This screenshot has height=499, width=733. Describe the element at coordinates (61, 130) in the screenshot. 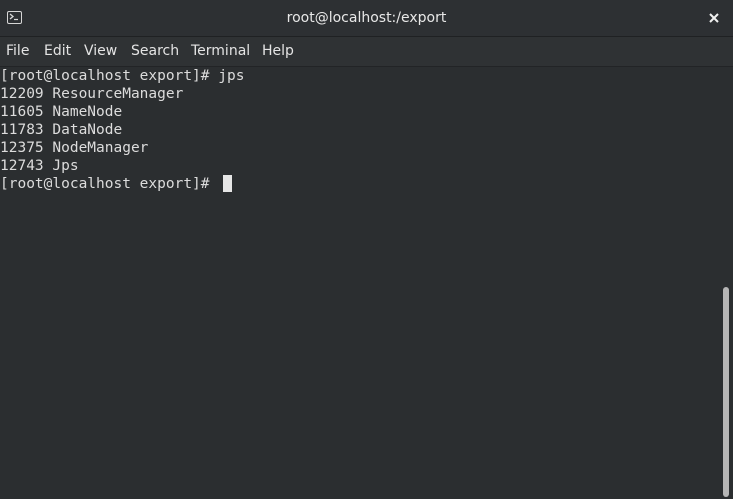

I see `terminal-line: 11783 DataNode` at that location.